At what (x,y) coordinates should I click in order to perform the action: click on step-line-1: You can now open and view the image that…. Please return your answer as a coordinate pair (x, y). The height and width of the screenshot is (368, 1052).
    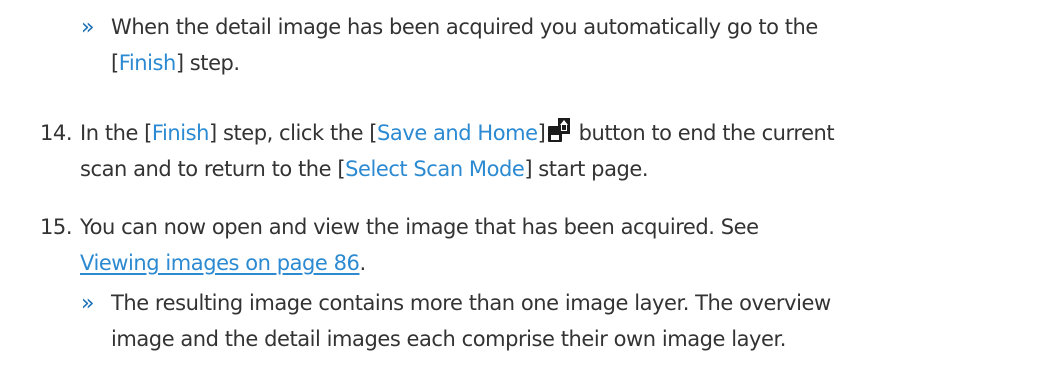
    Looking at the image, I should click on (419, 227).